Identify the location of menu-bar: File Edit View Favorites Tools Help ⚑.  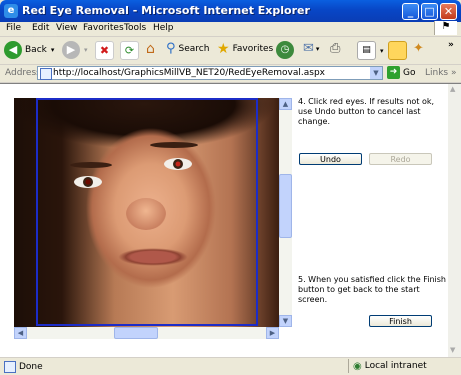
(230, 29).